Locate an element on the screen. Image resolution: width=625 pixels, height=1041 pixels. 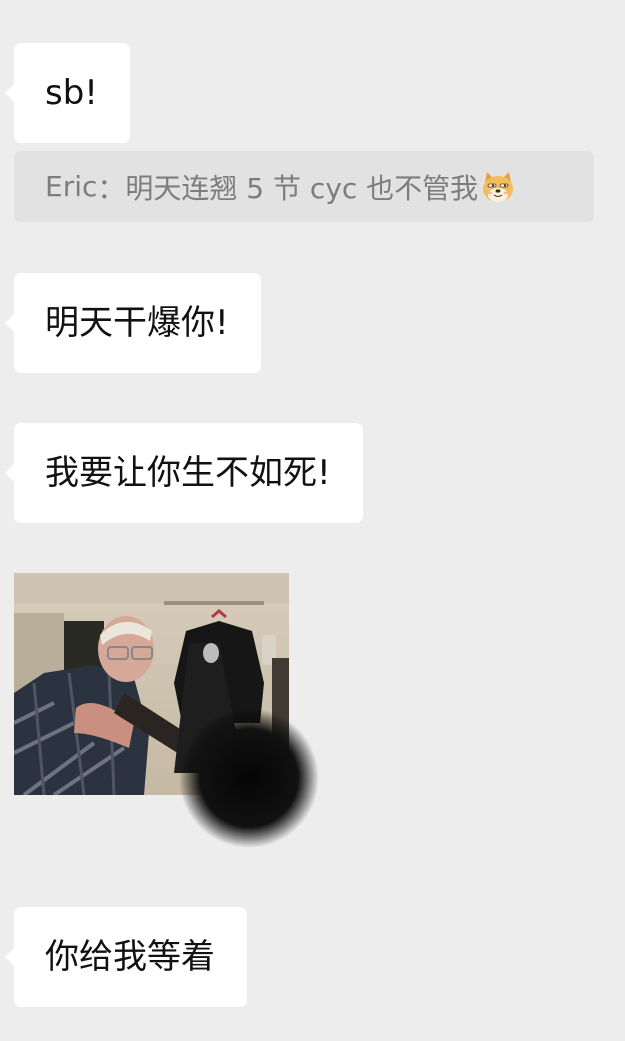
quote-text: 明天连翘 5 节 cyc 也不管我 is located at coordinates (302, 188).